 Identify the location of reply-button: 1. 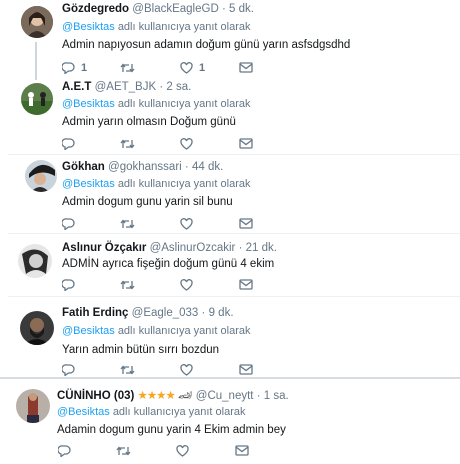
(74, 68).